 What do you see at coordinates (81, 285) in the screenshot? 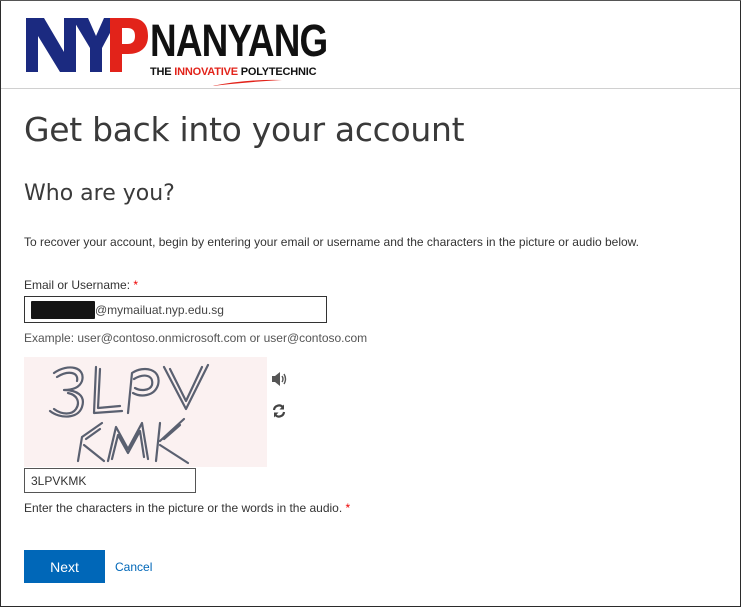
I see `email-label: Email or Username: *` at bounding box center [81, 285].